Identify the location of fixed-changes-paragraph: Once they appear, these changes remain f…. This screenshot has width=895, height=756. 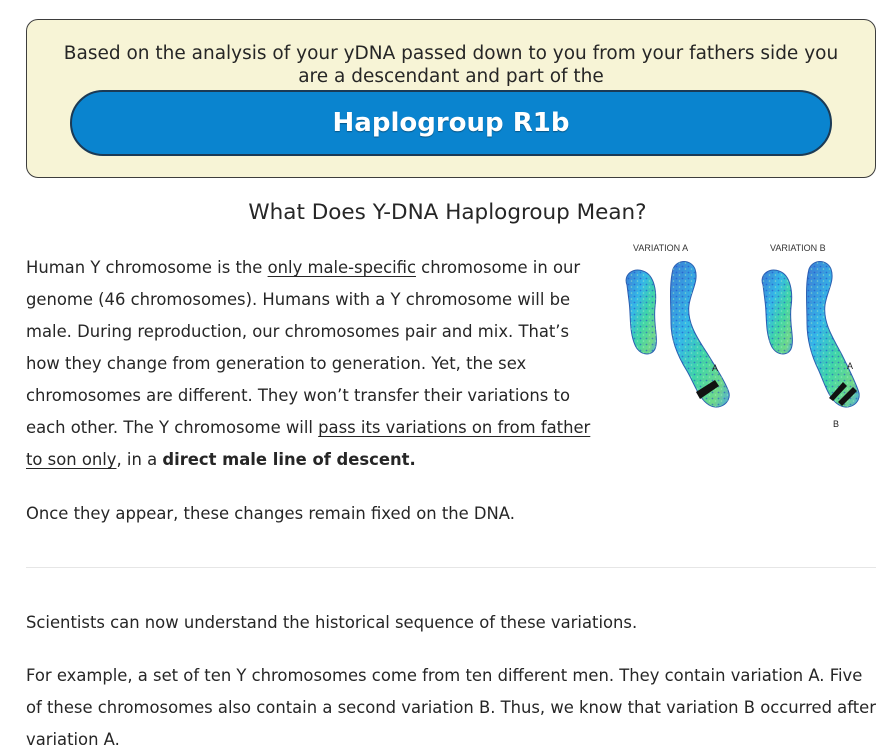
(270, 513).